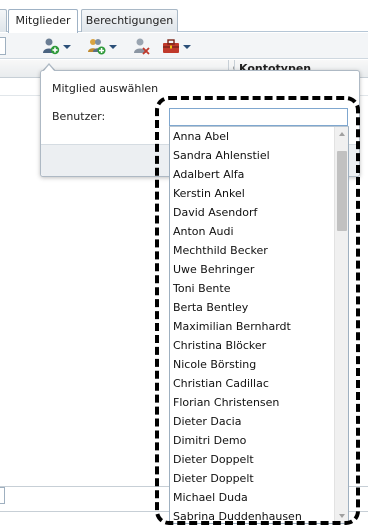 The height and width of the screenshot is (528, 368). Describe the element at coordinates (252, 421) in the screenshot. I see `user-list-item: Dieter Dacia` at that location.